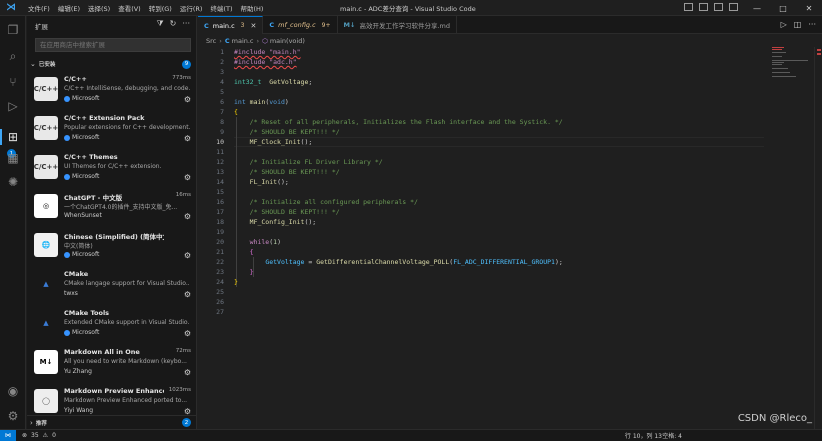  Describe the element at coordinates (129, 8) in the screenshot. I see `menu-view: 查看(V)` at that location.